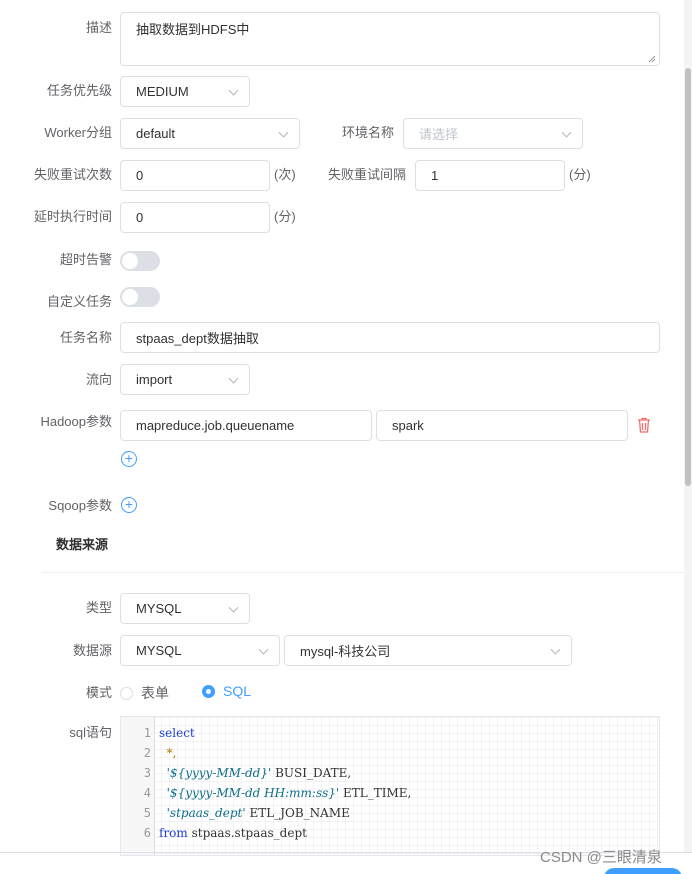 This screenshot has width=692, height=874. What do you see at coordinates (155, 693) in the screenshot?
I see `mode-option-form-label: 表单` at bounding box center [155, 693].